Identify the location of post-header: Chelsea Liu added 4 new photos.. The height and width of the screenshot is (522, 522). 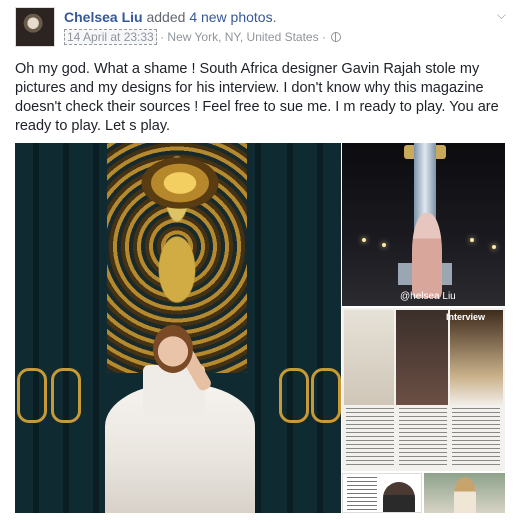
(170, 17).